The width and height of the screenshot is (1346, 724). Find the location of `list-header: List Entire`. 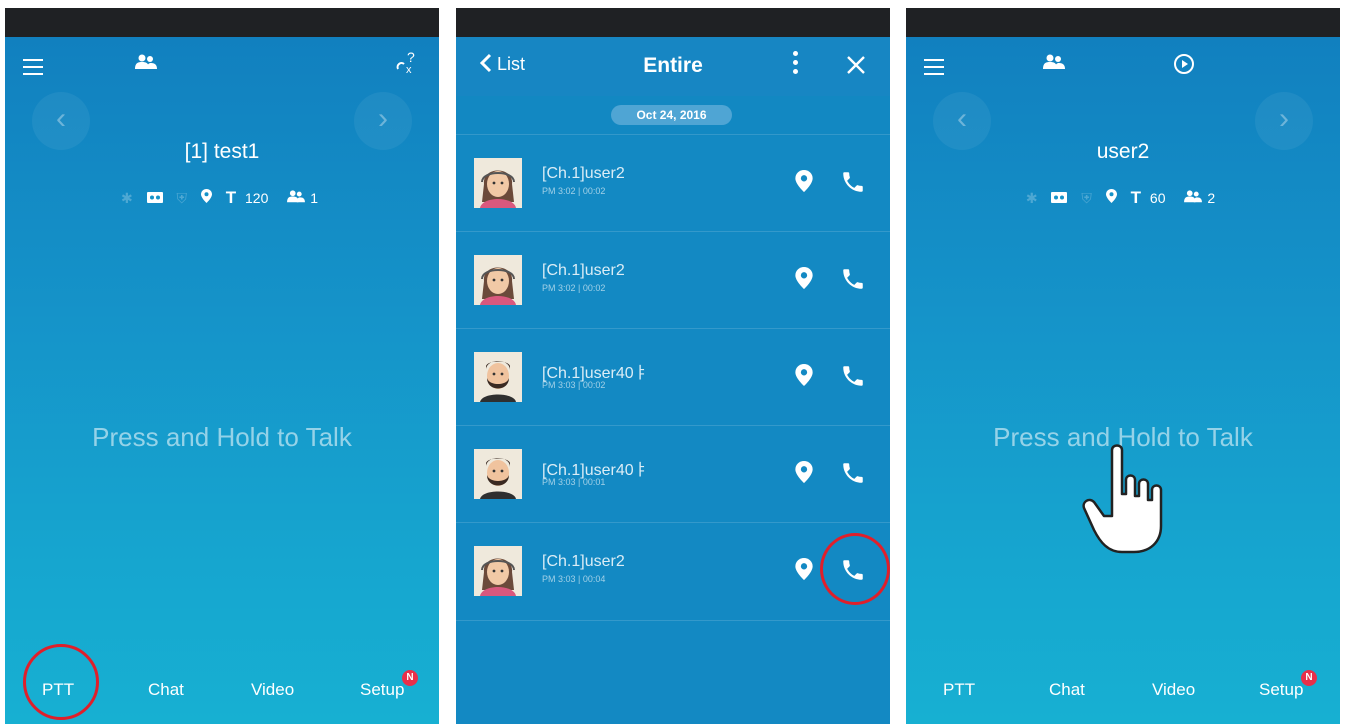

list-header: List Entire is located at coordinates (673, 66).